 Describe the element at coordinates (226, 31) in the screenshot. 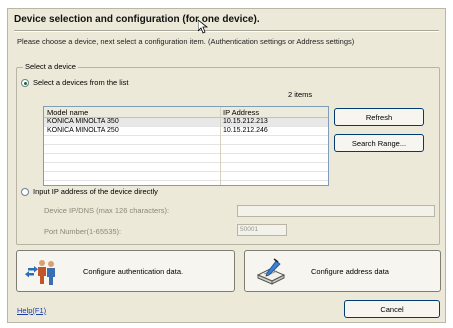

I see `title-divider` at that location.